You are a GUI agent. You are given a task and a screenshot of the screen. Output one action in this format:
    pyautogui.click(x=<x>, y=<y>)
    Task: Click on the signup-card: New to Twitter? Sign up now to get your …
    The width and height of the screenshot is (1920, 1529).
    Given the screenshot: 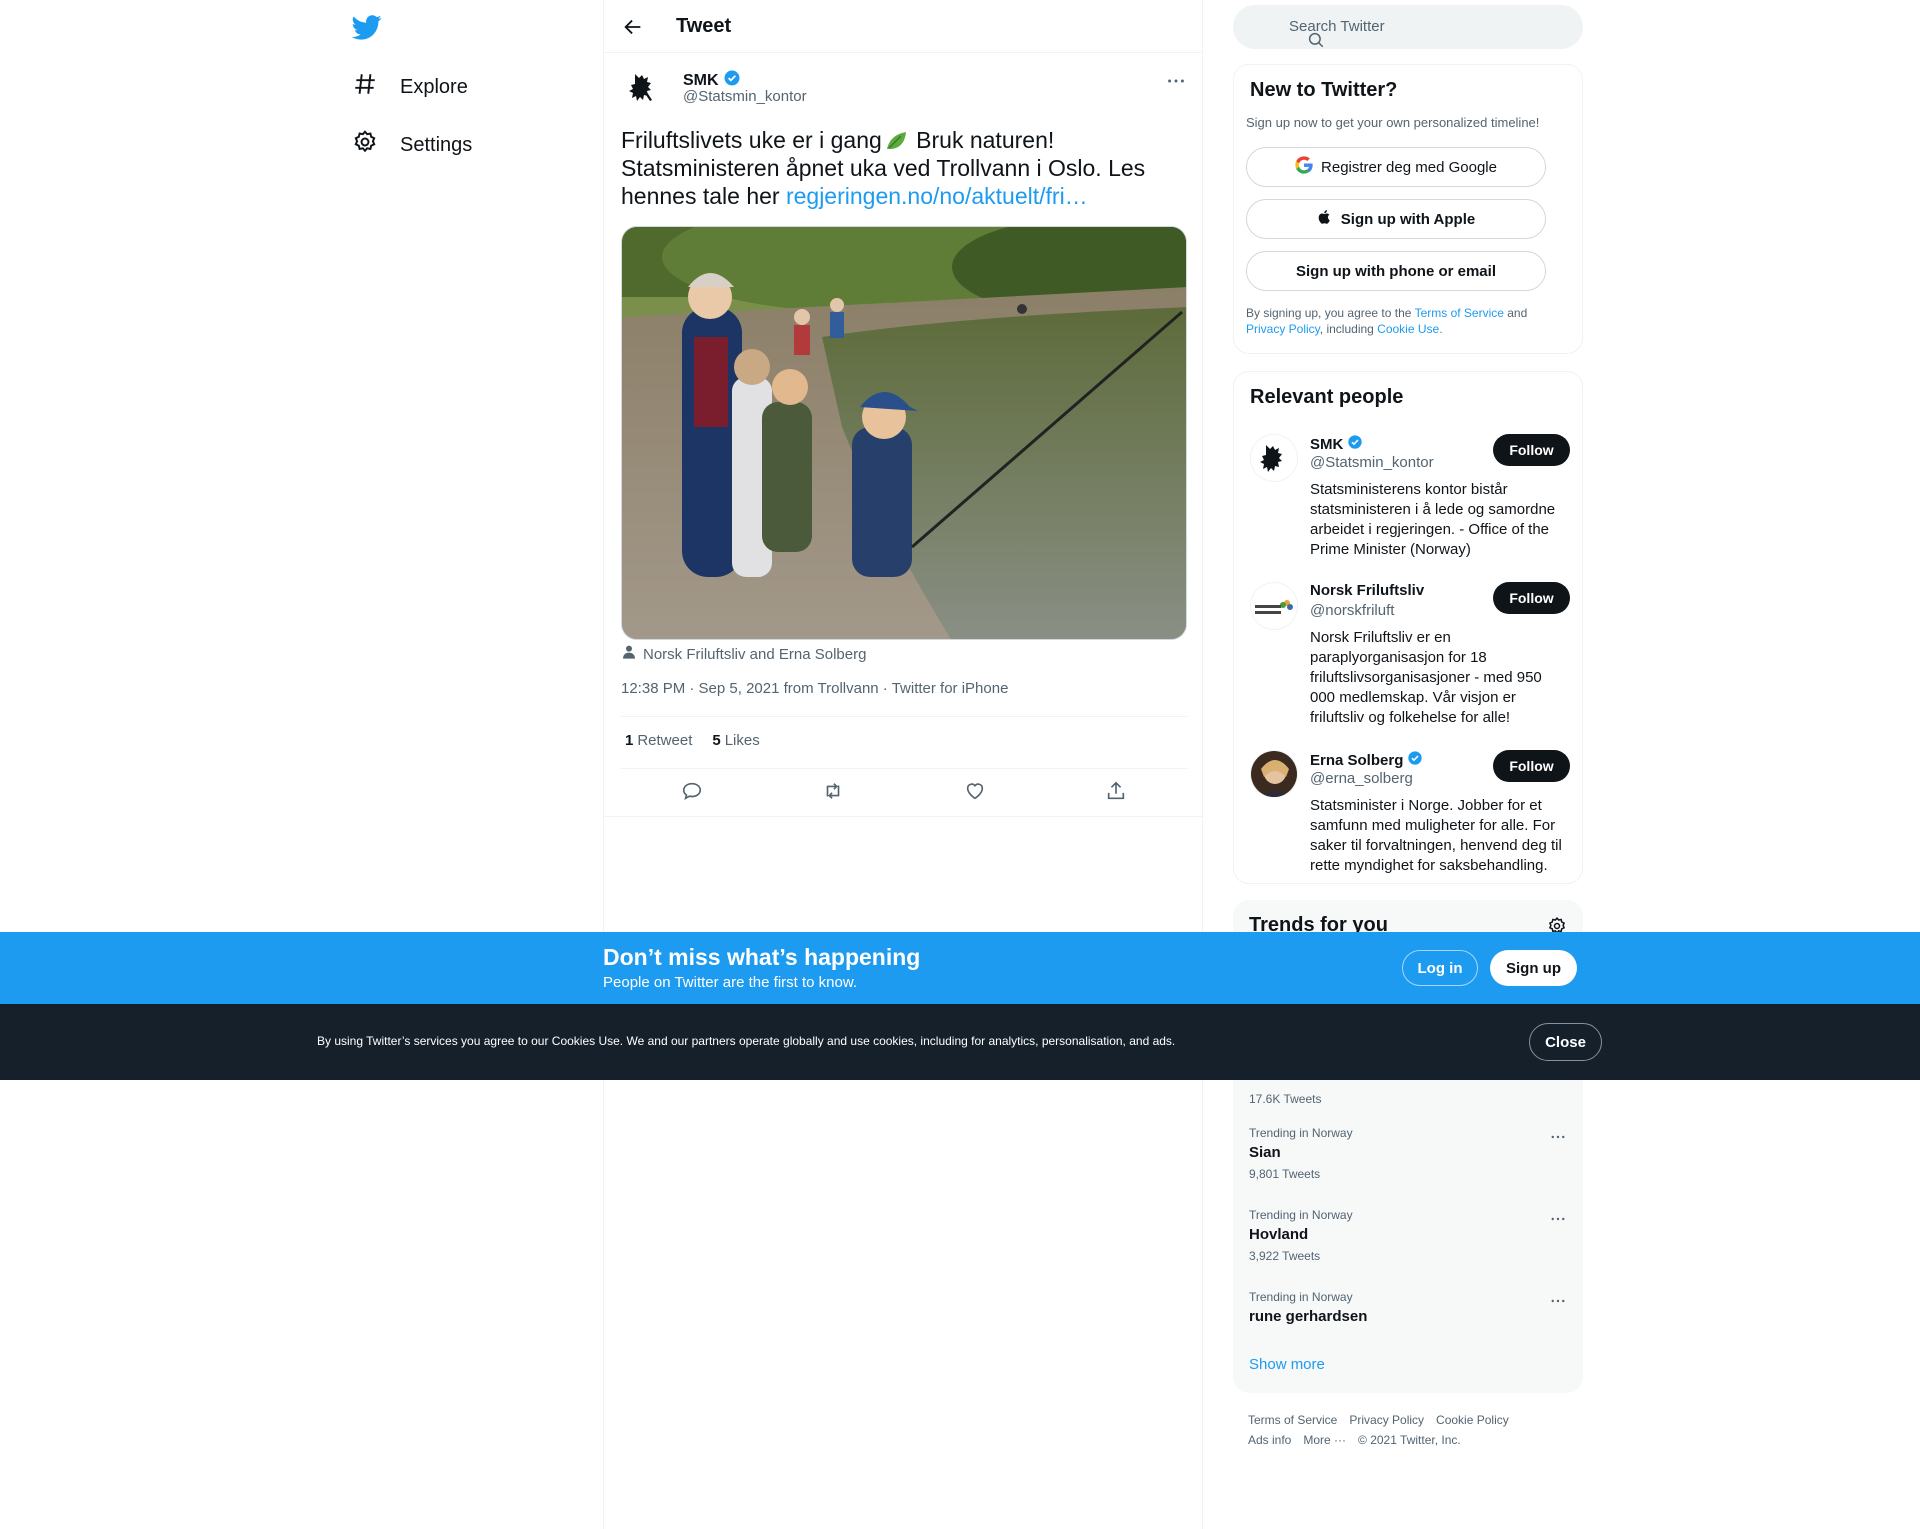 What is the action you would take?
    pyautogui.click(x=1408, y=209)
    